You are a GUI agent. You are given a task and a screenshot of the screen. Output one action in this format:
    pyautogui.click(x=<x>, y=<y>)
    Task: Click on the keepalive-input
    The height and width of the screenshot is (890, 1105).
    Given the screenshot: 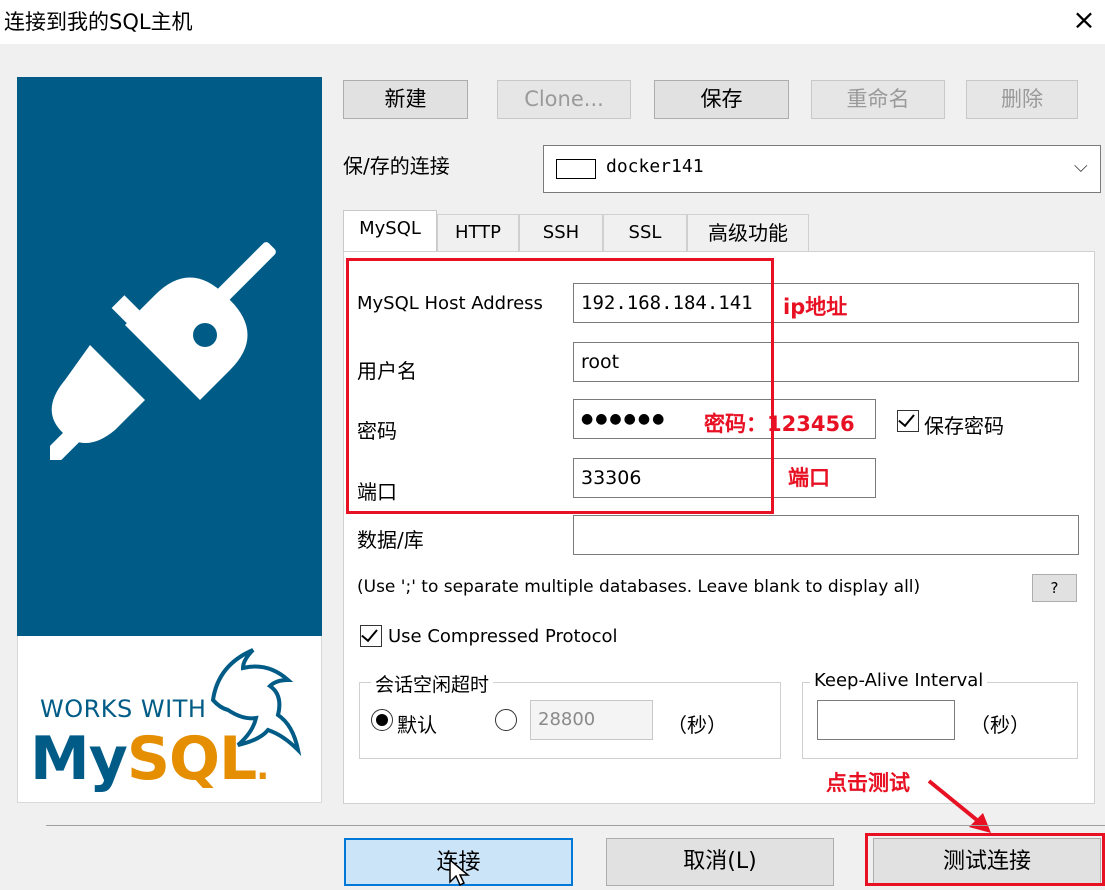 What is the action you would take?
    pyautogui.click(x=886, y=720)
    